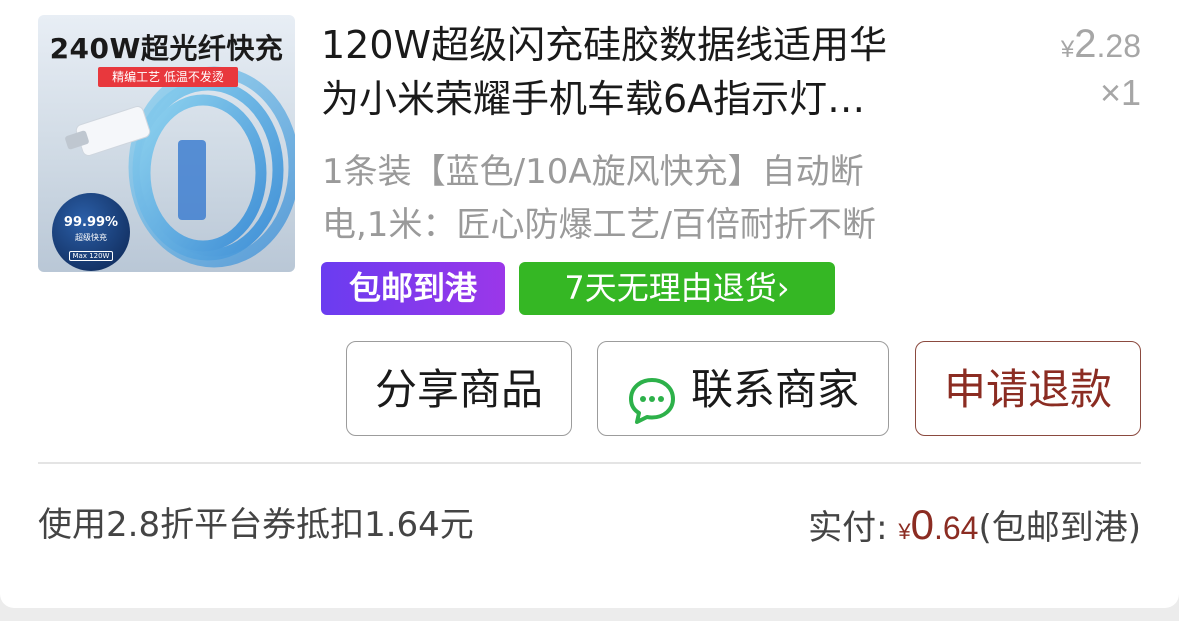 Image resolution: width=1179 pixels, height=621 pixels. I want to click on paid-integer: 0, so click(922, 524).